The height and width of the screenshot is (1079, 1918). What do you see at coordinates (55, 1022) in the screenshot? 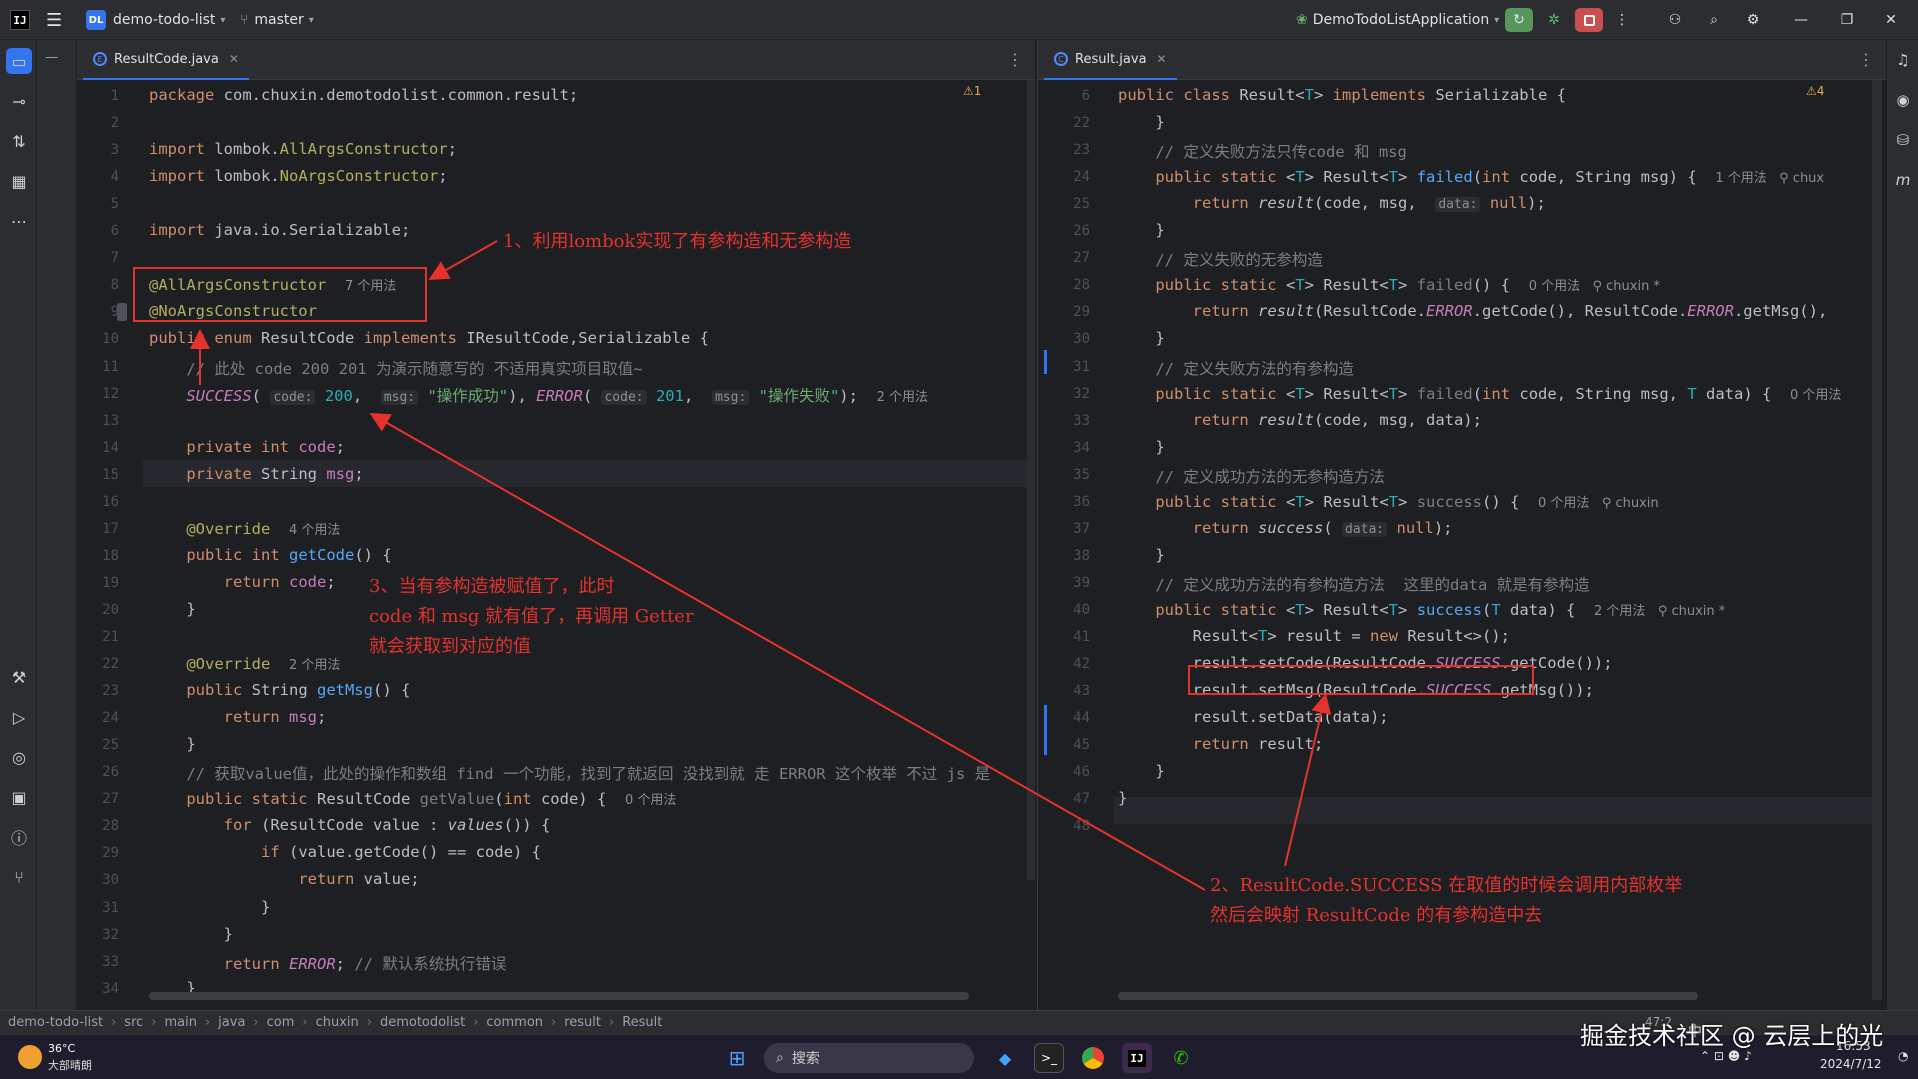
I see `breadcrumb-item: demo-todo-list` at bounding box center [55, 1022].